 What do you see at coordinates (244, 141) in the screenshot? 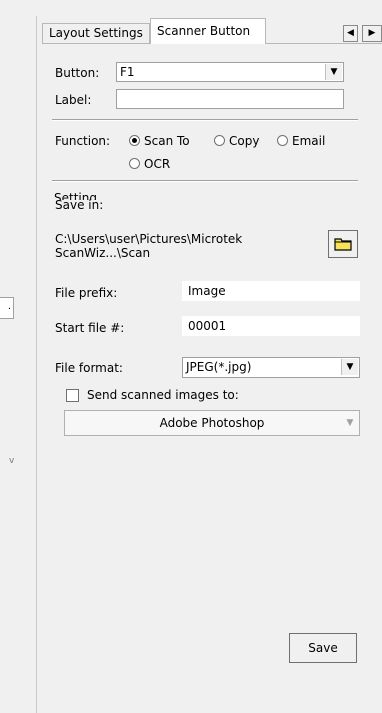
I see `radio-copy-label: Copy` at bounding box center [244, 141].